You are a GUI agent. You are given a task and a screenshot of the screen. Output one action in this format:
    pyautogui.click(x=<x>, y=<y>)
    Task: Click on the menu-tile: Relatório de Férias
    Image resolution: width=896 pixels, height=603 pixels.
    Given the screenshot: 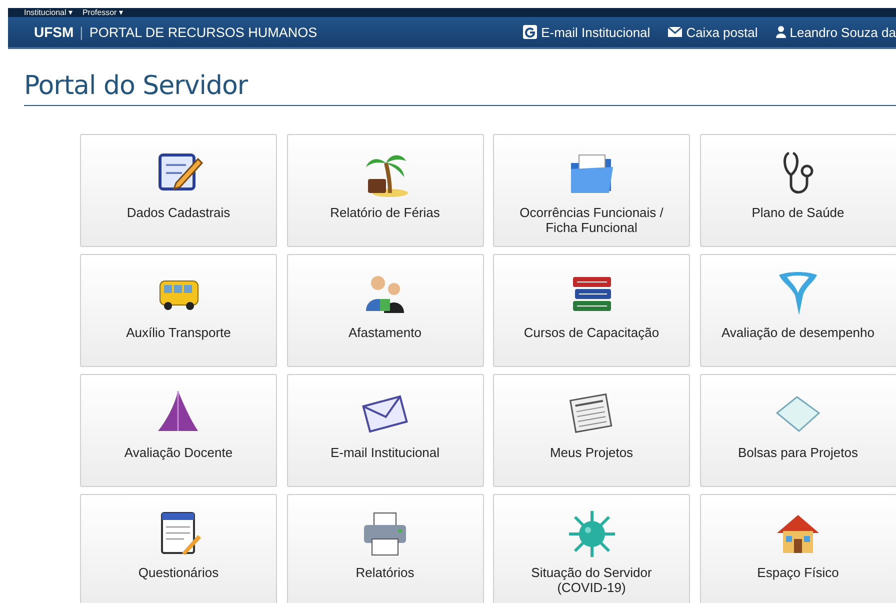 What is the action you would take?
    pyautogui.click(x=385, y=190)
    